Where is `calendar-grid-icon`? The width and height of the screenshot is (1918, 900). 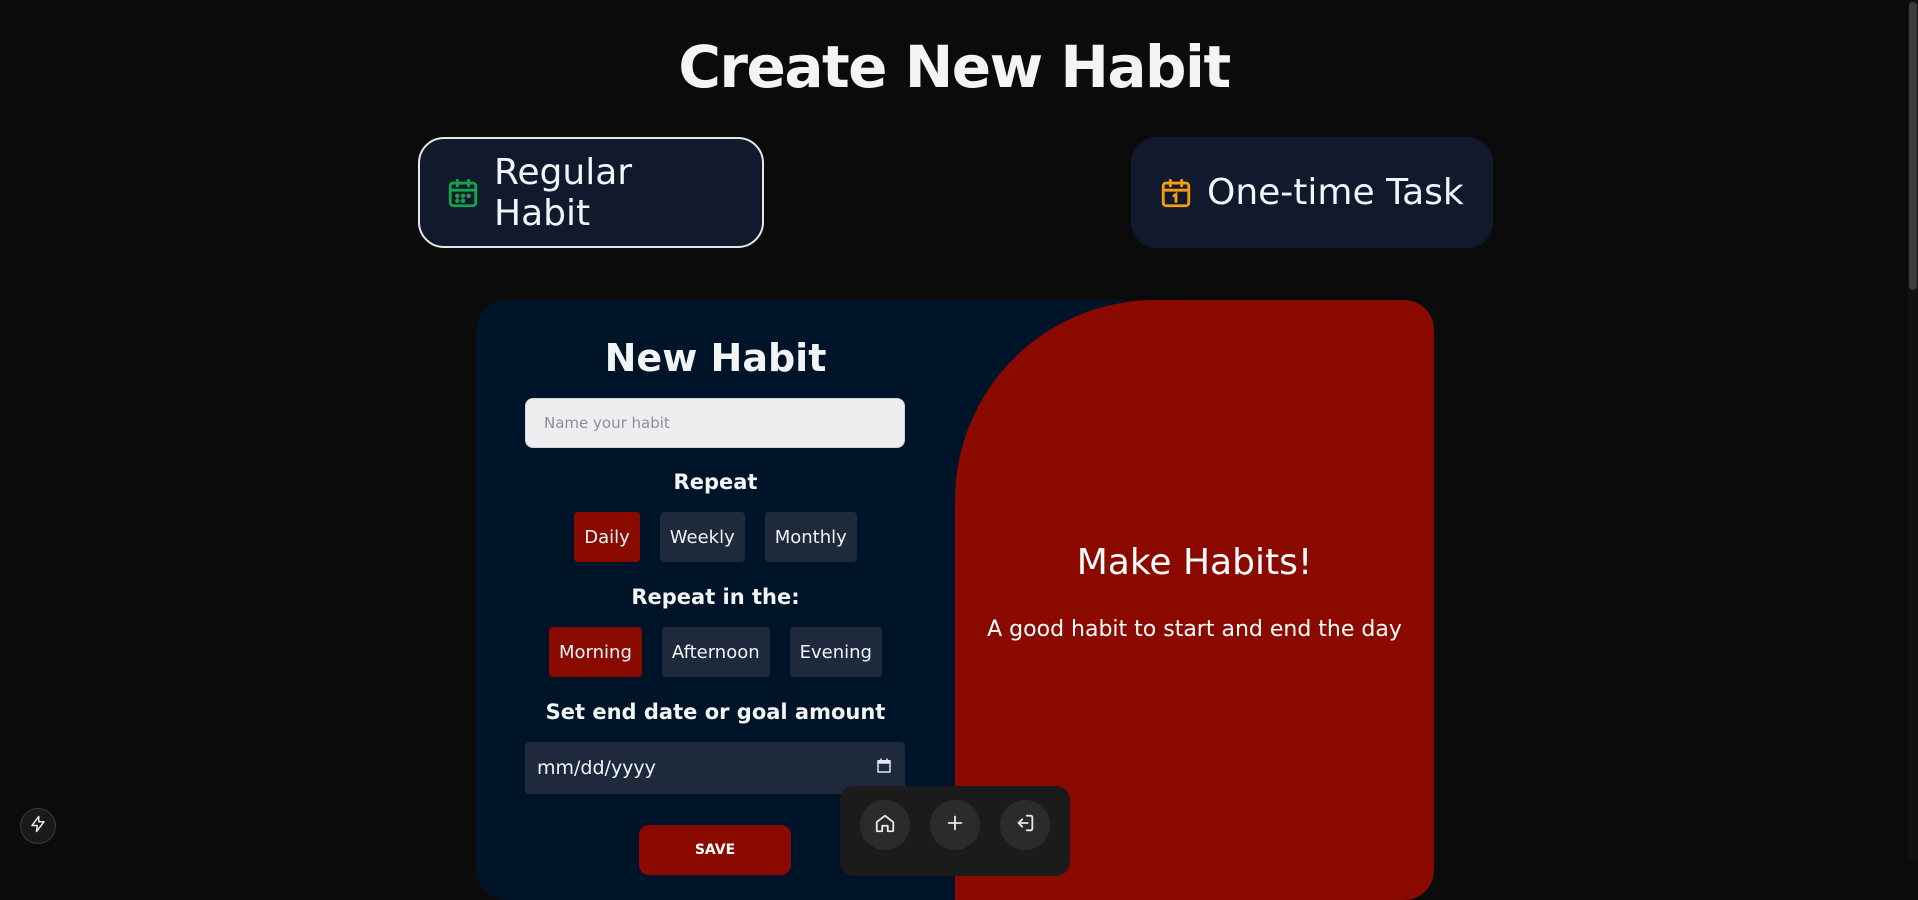
calendar-grid-icon is located at coordinates (463, 193).